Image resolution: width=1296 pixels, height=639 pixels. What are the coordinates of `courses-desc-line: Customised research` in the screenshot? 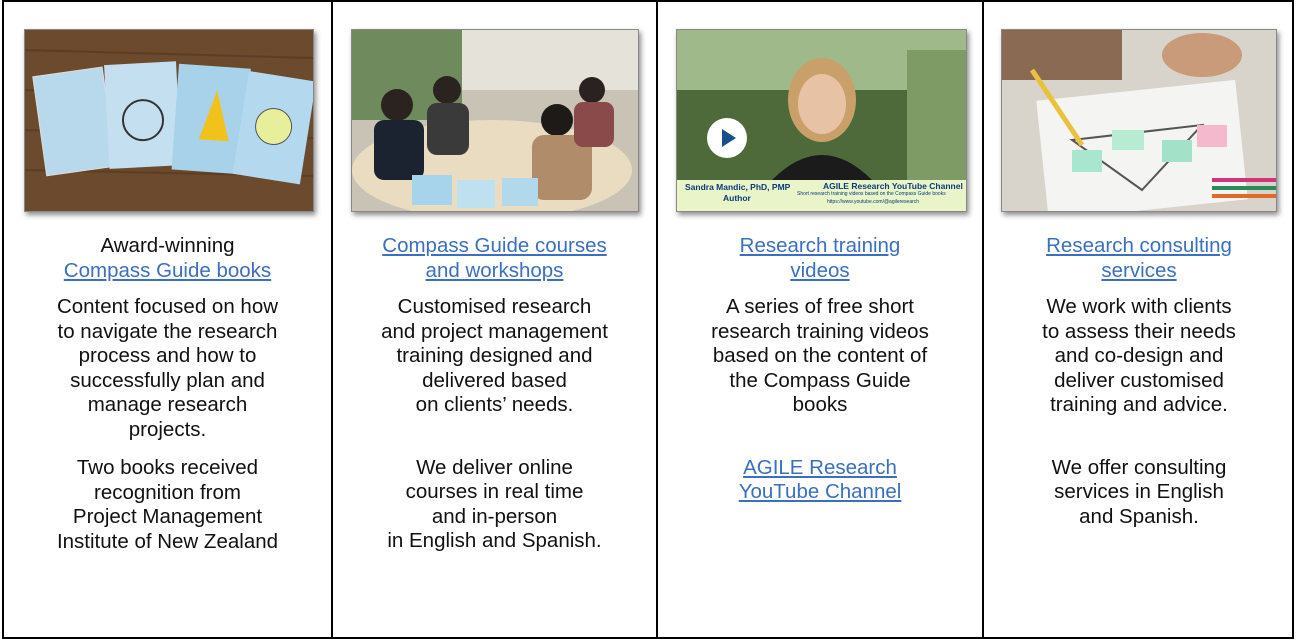 It's located at (494, 306).